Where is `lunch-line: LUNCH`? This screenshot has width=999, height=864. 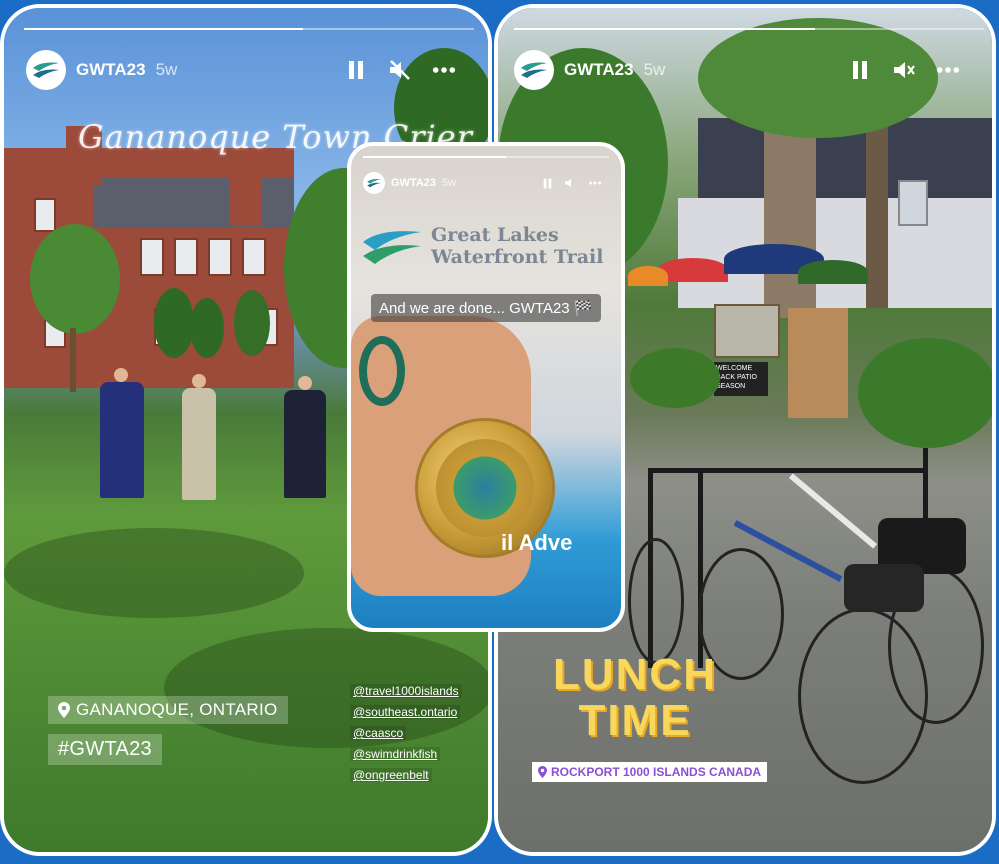 lunch-line: LUNCH is located at coordinates (635, 674).